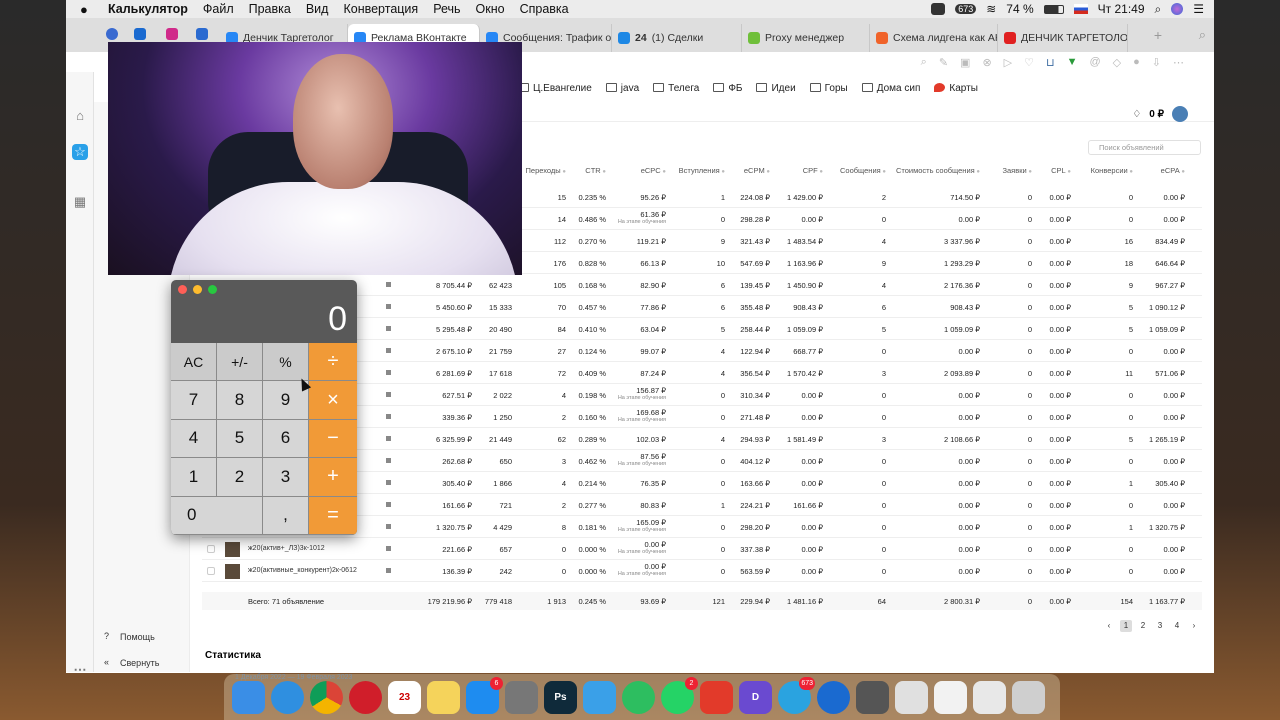 This screenshot has width=1280, height=720. I want to click on calc-key-17: ,, so click(286, 515).